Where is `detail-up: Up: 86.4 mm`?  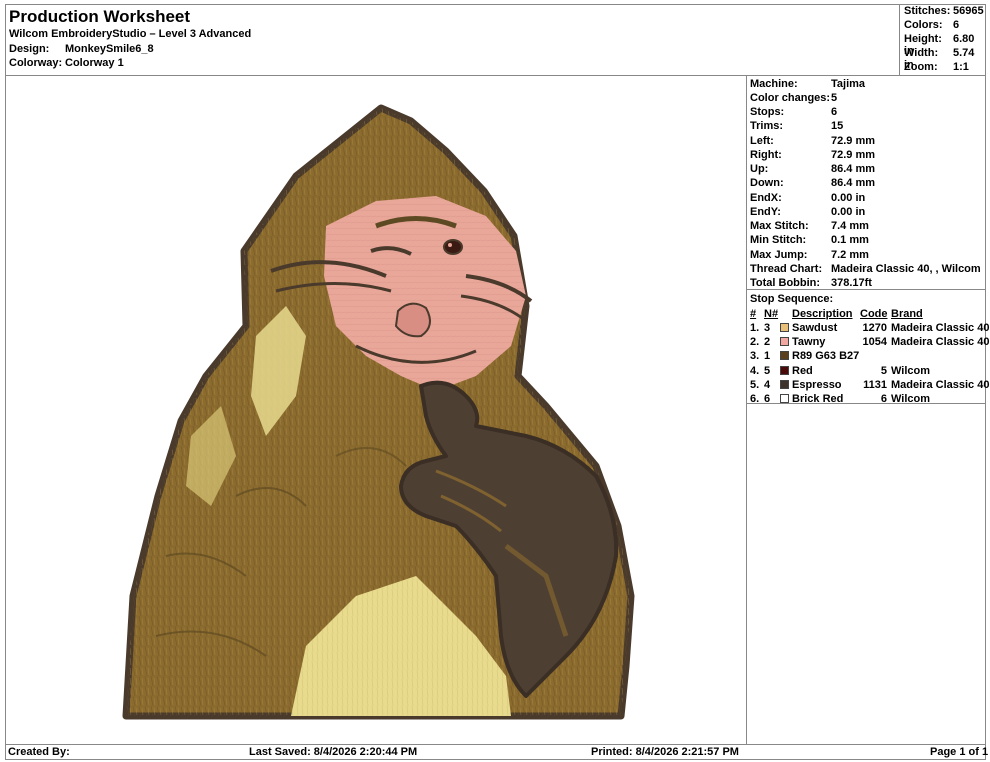 detail-up: Up: 86.4 mm is located at coordinates (813, 169).